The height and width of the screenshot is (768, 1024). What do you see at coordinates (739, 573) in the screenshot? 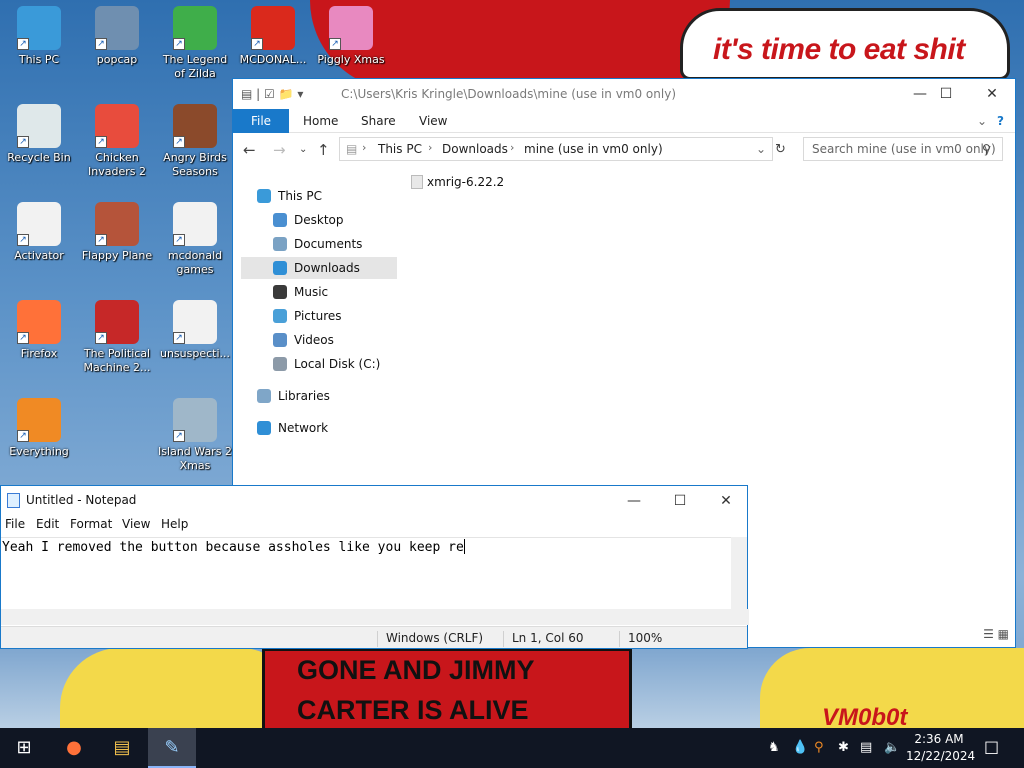
I see `vertical-scrollbar` at bounding box center [739, 573].